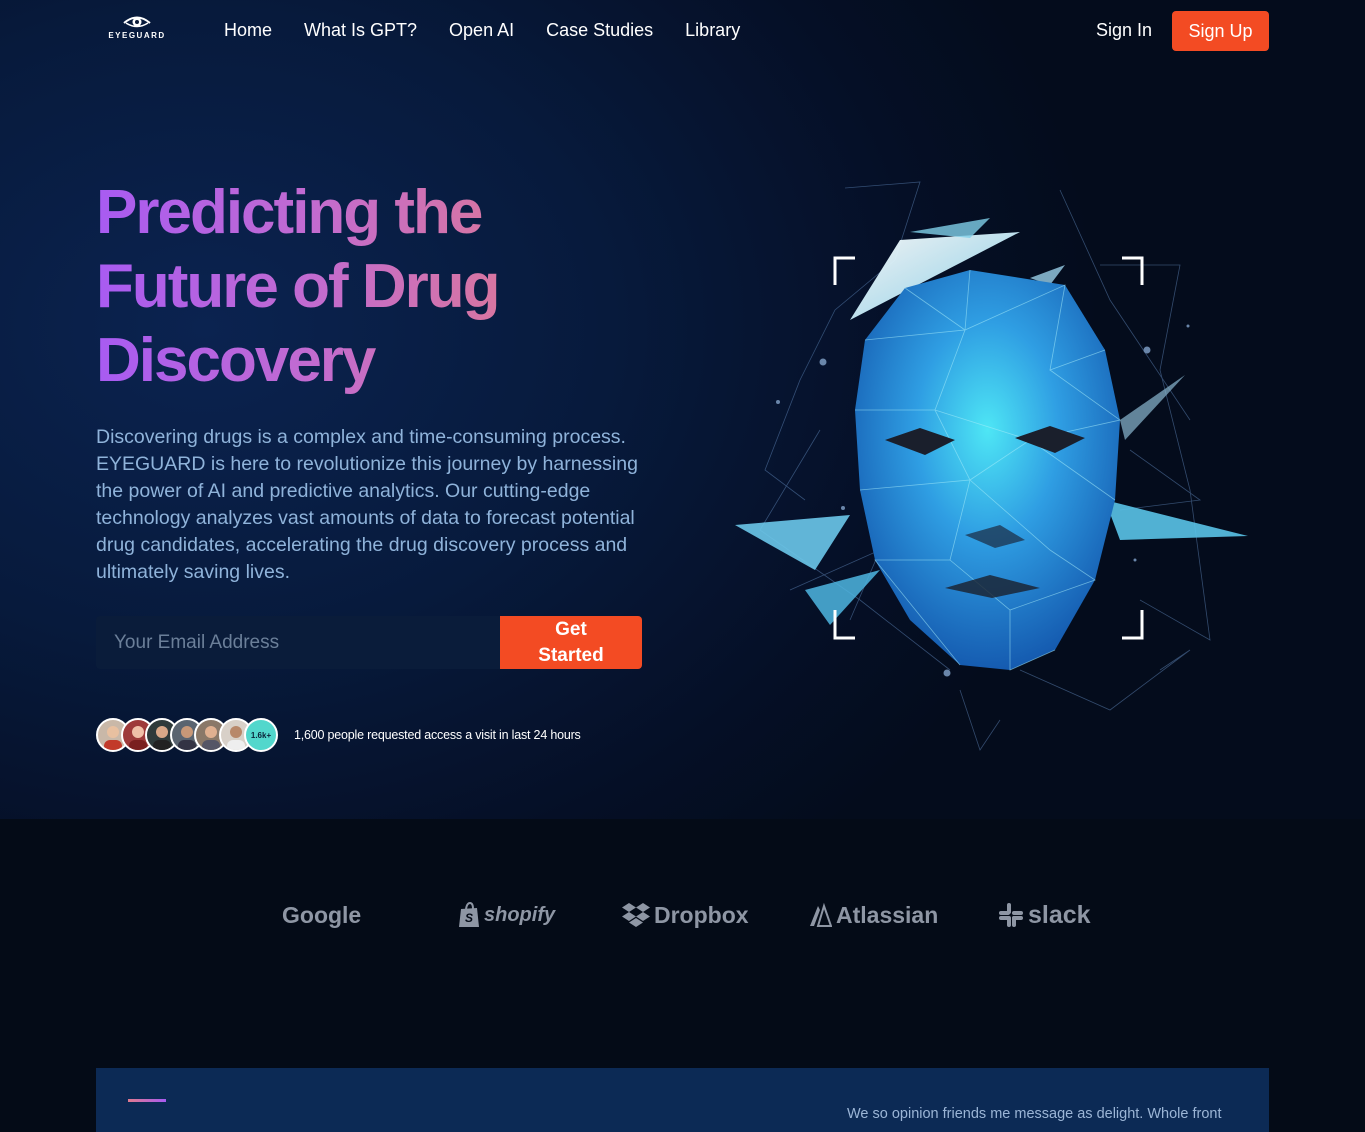 This screenshot has width=1365, height=1132. I want to click on brand-dropbox-name: Dropbox, so click(701, 914).